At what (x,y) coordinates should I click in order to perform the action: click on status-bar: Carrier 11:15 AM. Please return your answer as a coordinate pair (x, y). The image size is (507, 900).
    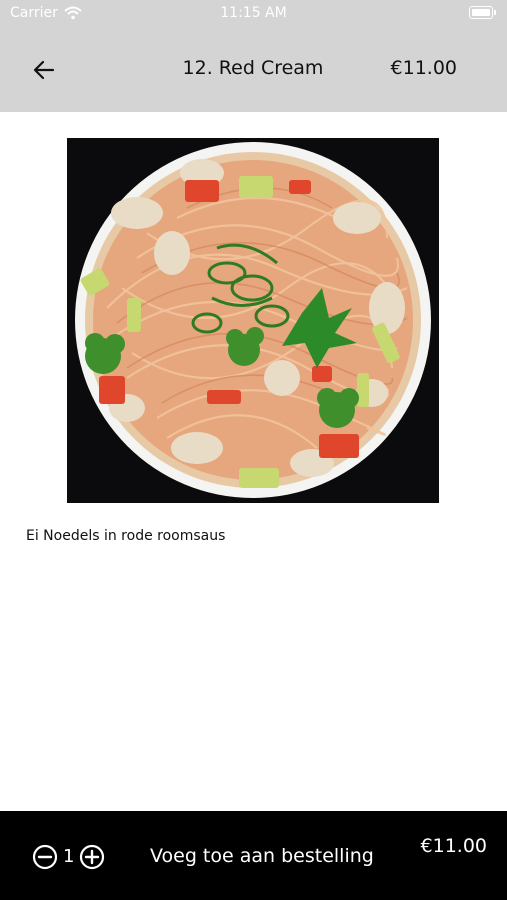
    Looking at the image, I should click on (253, 14).